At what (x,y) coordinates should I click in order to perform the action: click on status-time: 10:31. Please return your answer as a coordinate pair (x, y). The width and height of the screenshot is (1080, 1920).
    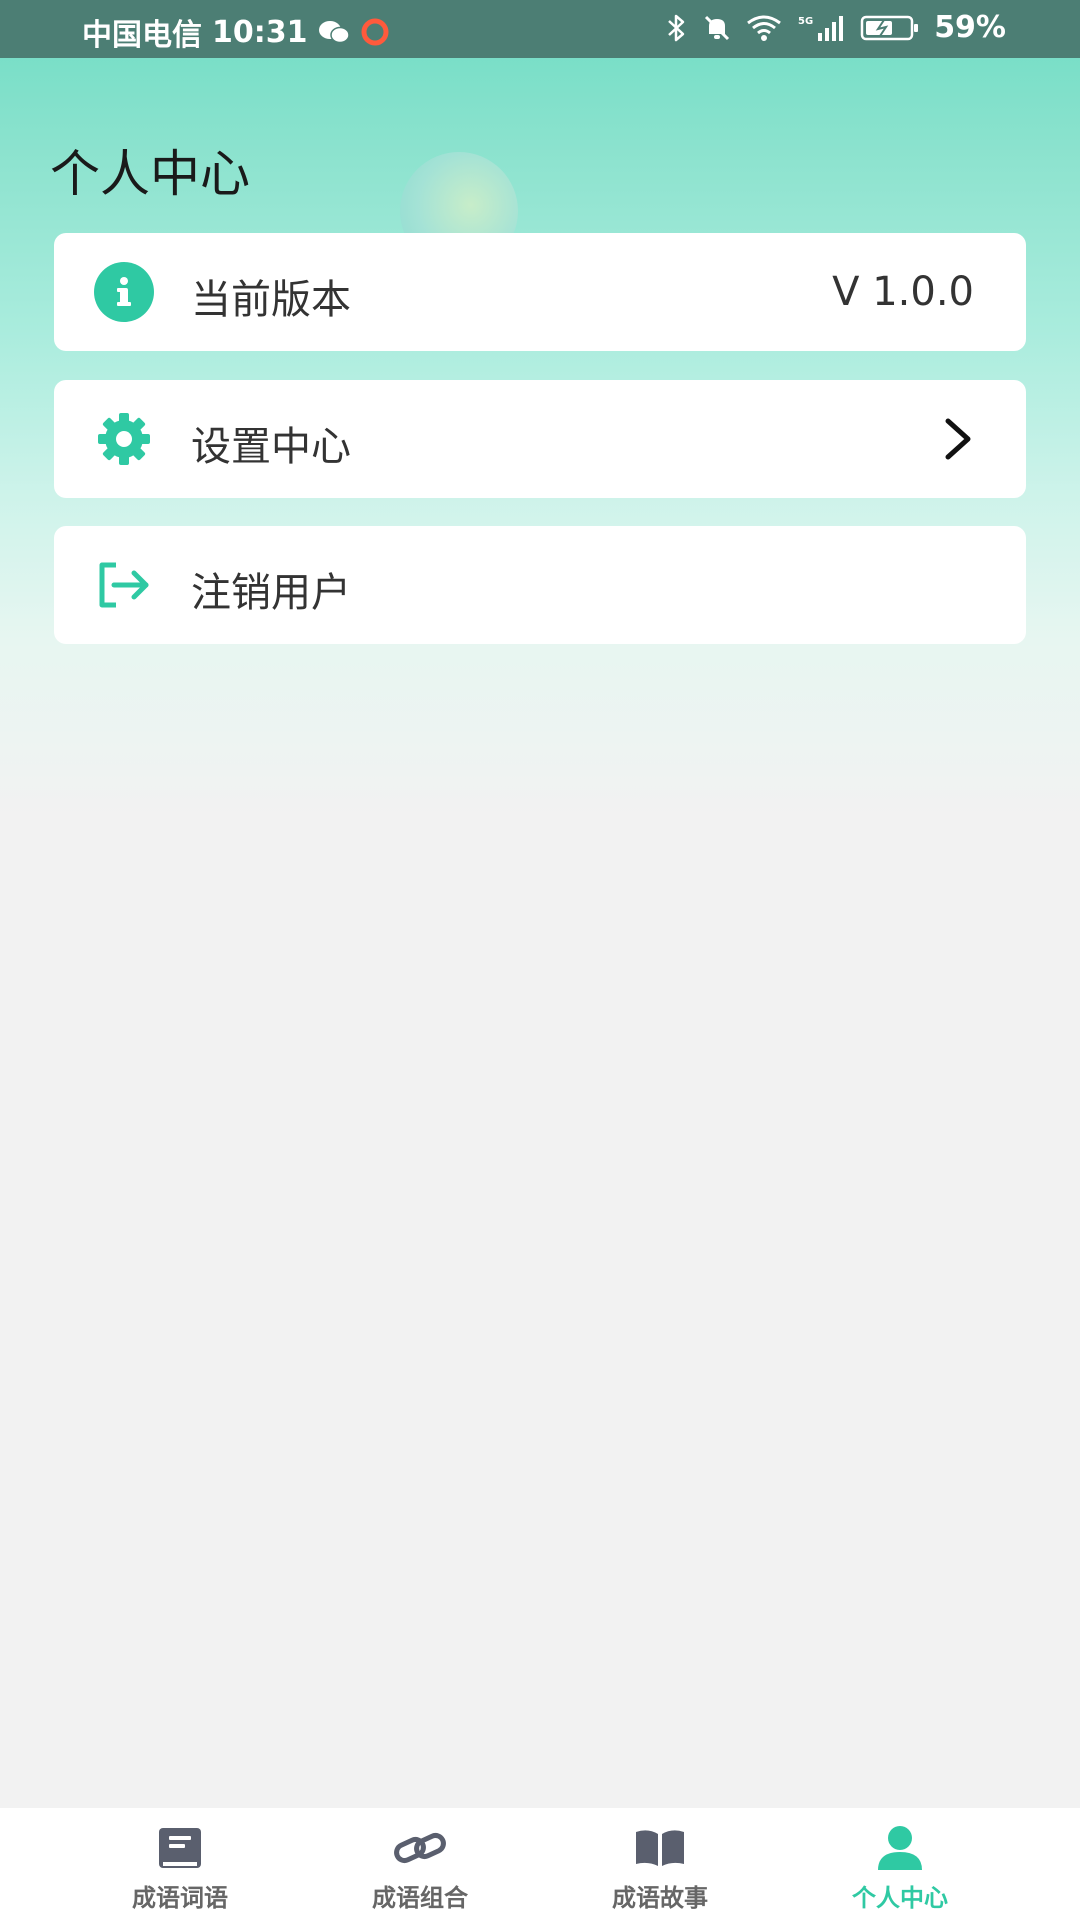
    Looking at the image, I should click on (260, 32).